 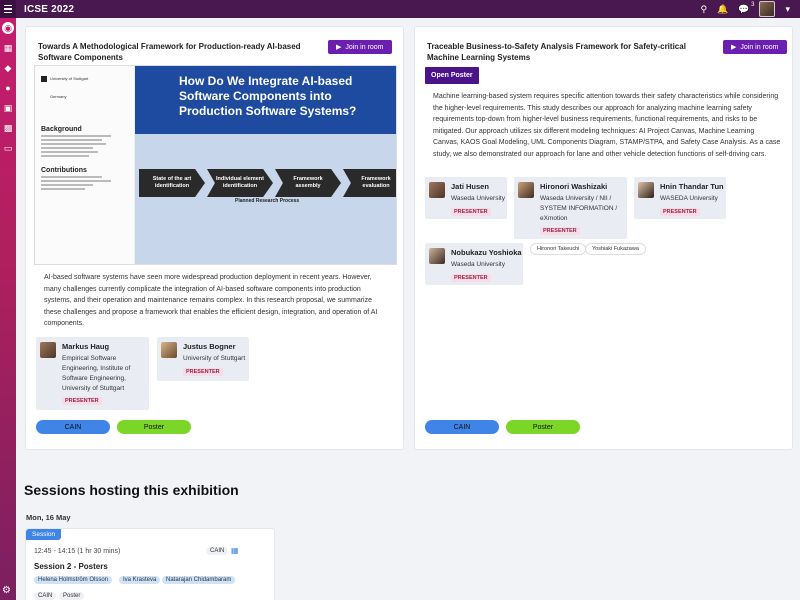 I want to click on session-name: Session 2 - Posters, so click(x=71, y=566).